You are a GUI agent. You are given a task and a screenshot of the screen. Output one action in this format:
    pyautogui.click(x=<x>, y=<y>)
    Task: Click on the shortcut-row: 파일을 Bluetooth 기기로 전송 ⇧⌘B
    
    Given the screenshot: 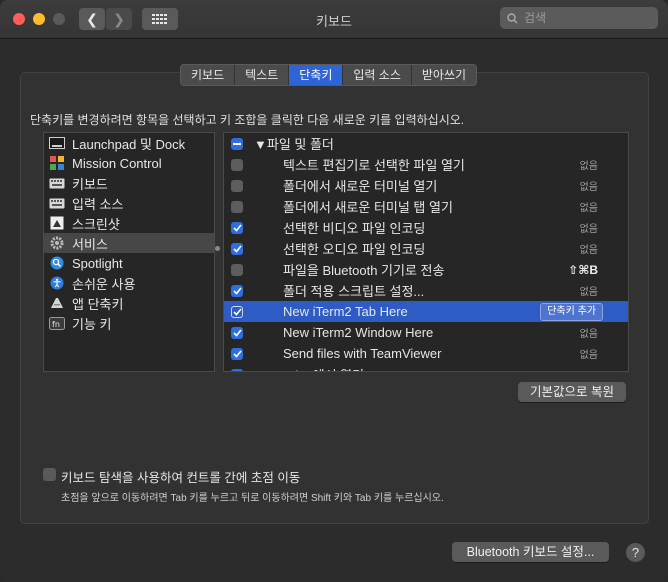 What is the action you would take?
    pyautogui.click(x=426, y=269)
    